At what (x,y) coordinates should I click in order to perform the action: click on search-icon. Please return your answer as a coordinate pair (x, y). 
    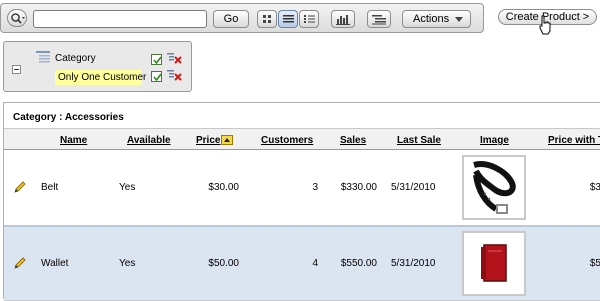
    Looking at the image, I should click on (18, 18).